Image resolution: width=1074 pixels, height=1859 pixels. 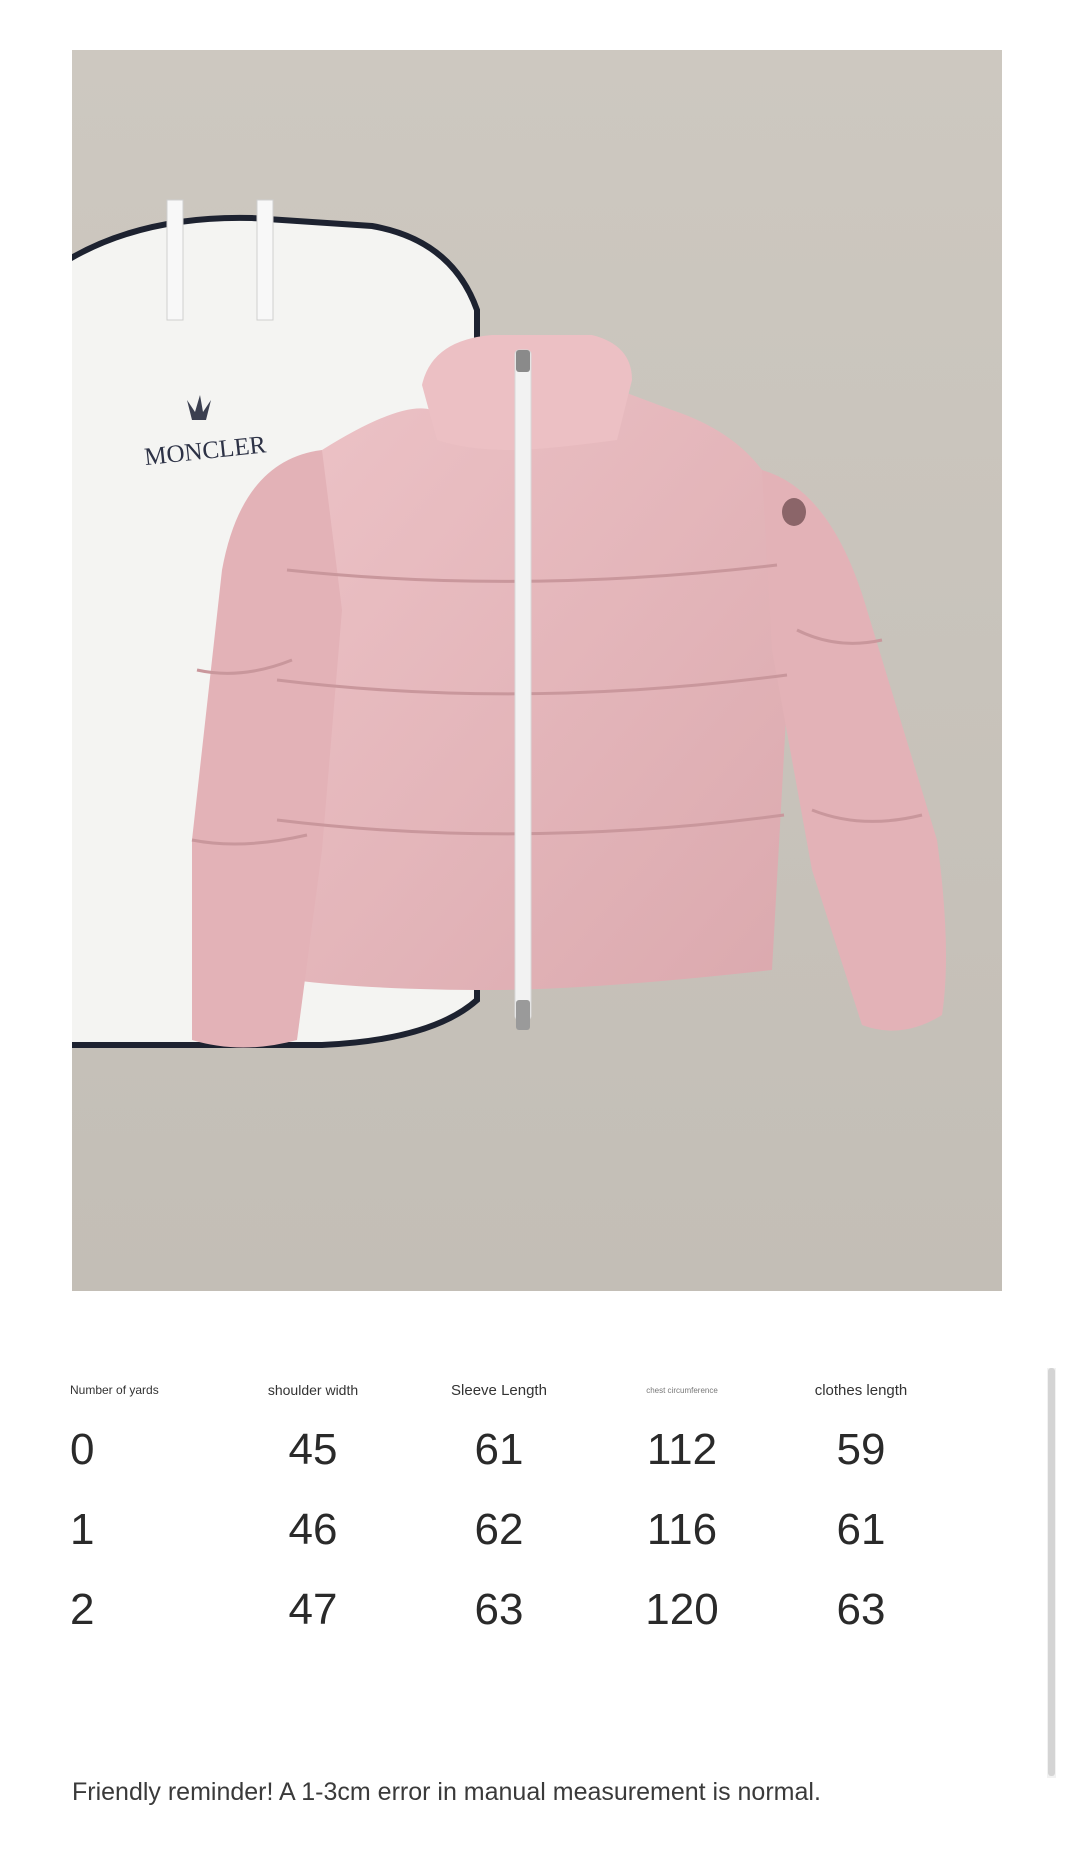 What do you see at coordinates (682, 1390) in the screenshot?
I see `header-chest-circumference: chest circumference` at bounding box center [682, 1390].